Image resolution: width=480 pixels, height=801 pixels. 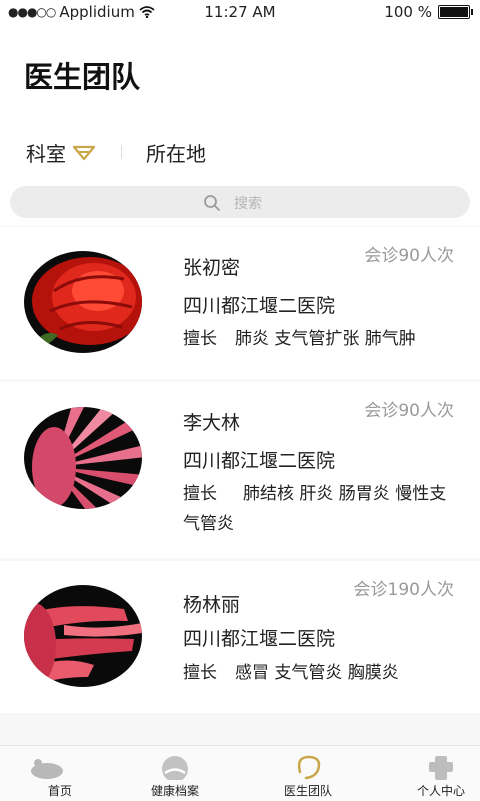 I want to click on tab-label: 首页, so click(x=59, y=791).